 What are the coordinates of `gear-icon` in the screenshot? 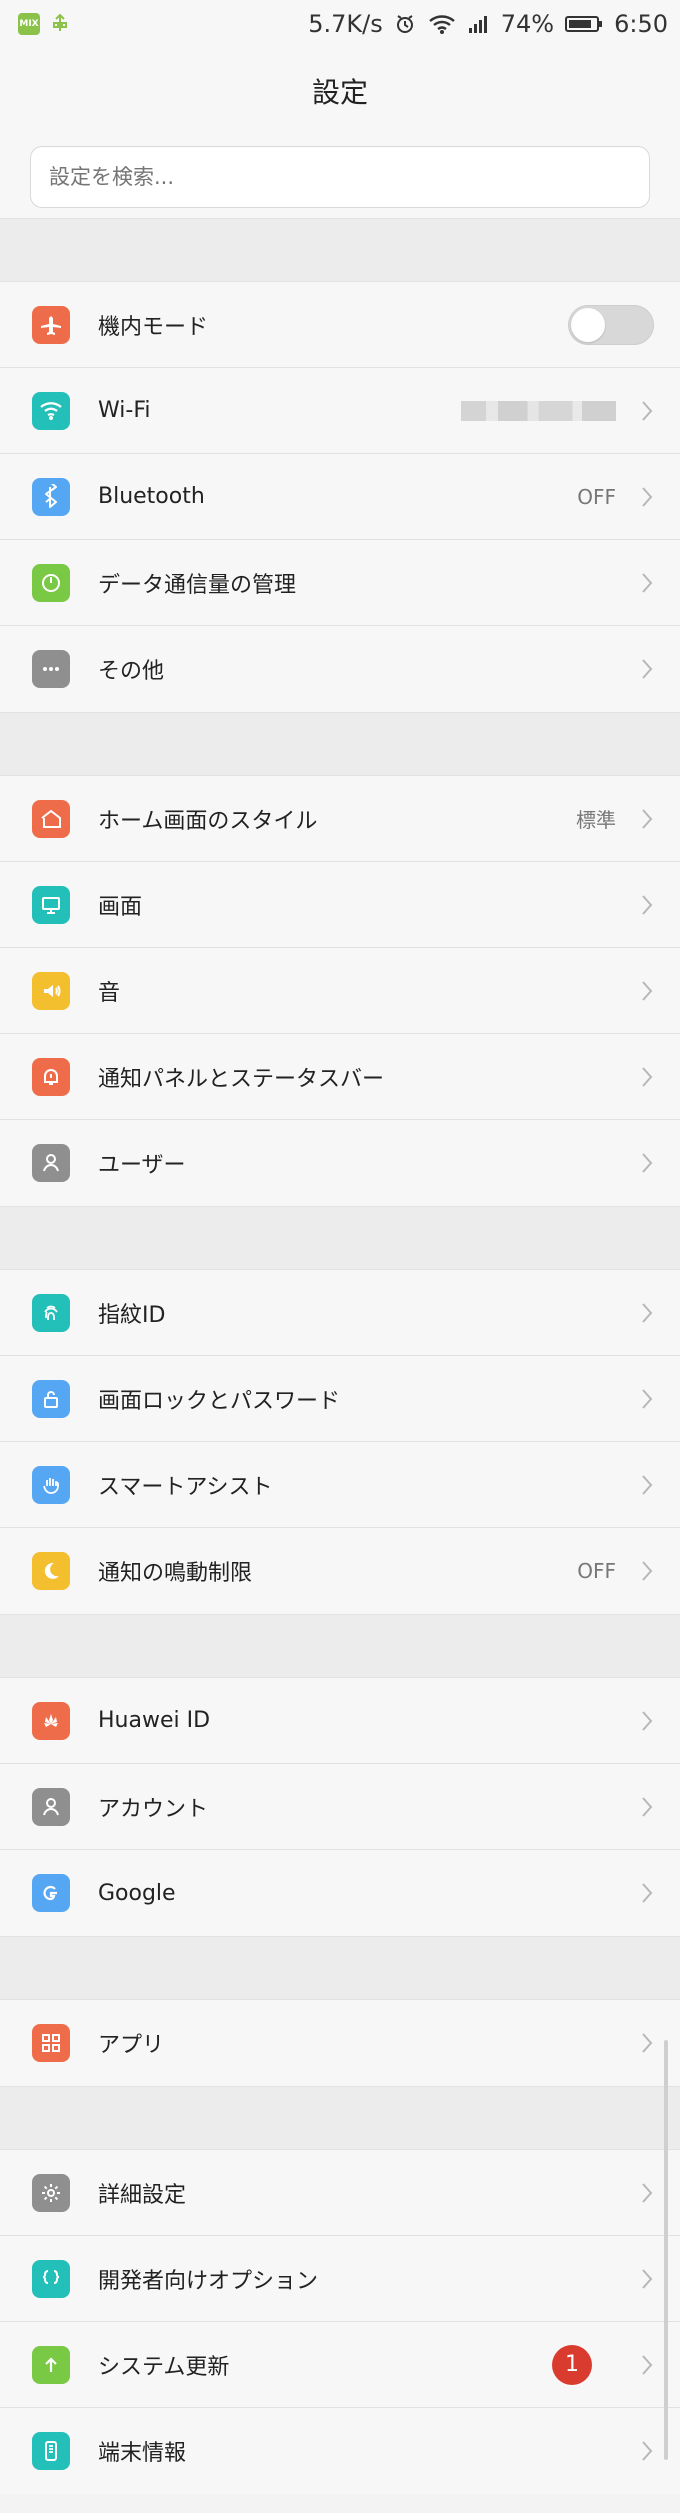 It's located at (51, 2192).